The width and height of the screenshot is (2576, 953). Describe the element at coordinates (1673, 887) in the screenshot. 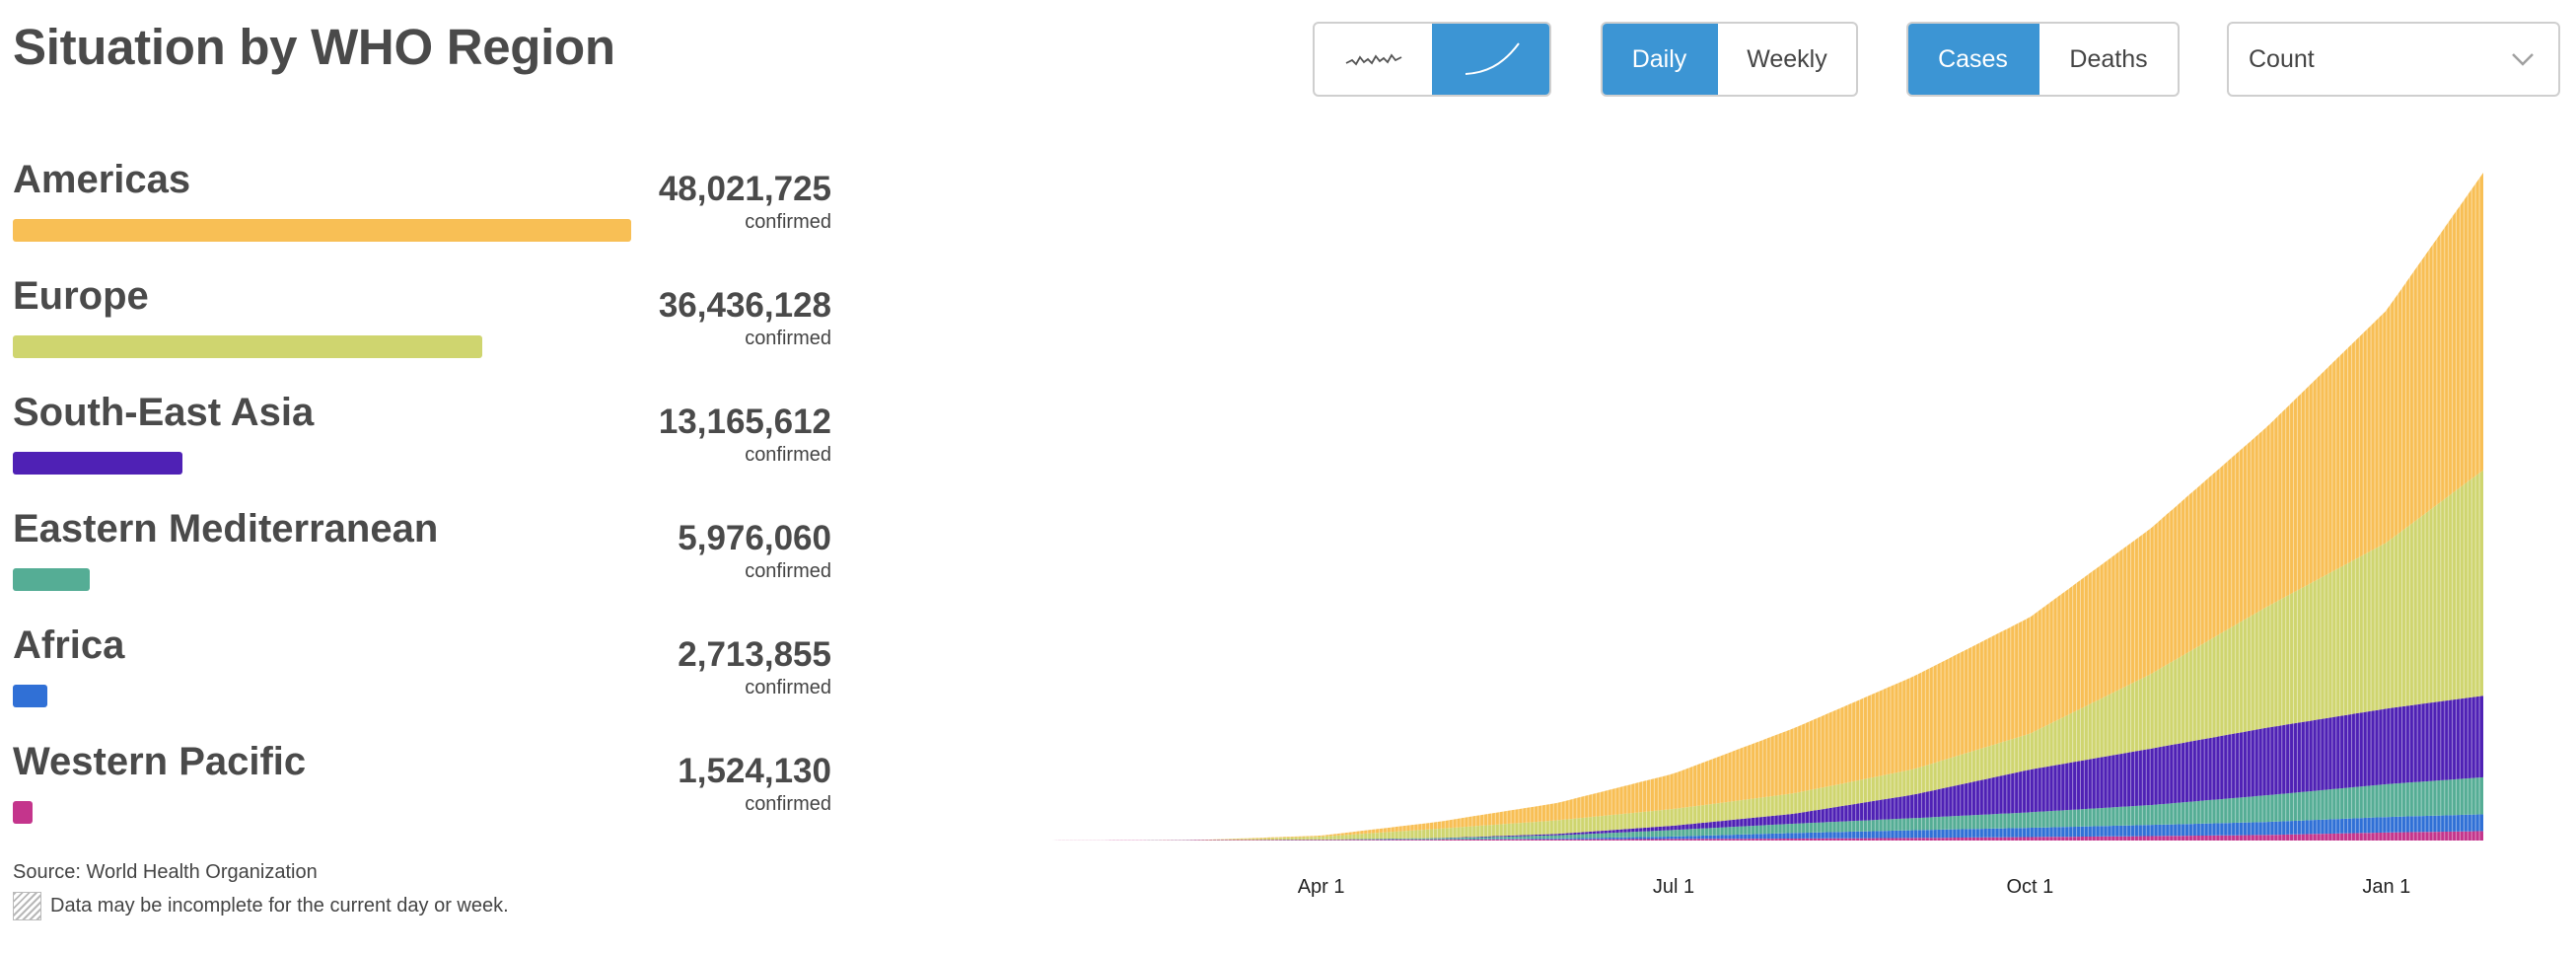

I see `x-tick-label: Jul 1` at that location.